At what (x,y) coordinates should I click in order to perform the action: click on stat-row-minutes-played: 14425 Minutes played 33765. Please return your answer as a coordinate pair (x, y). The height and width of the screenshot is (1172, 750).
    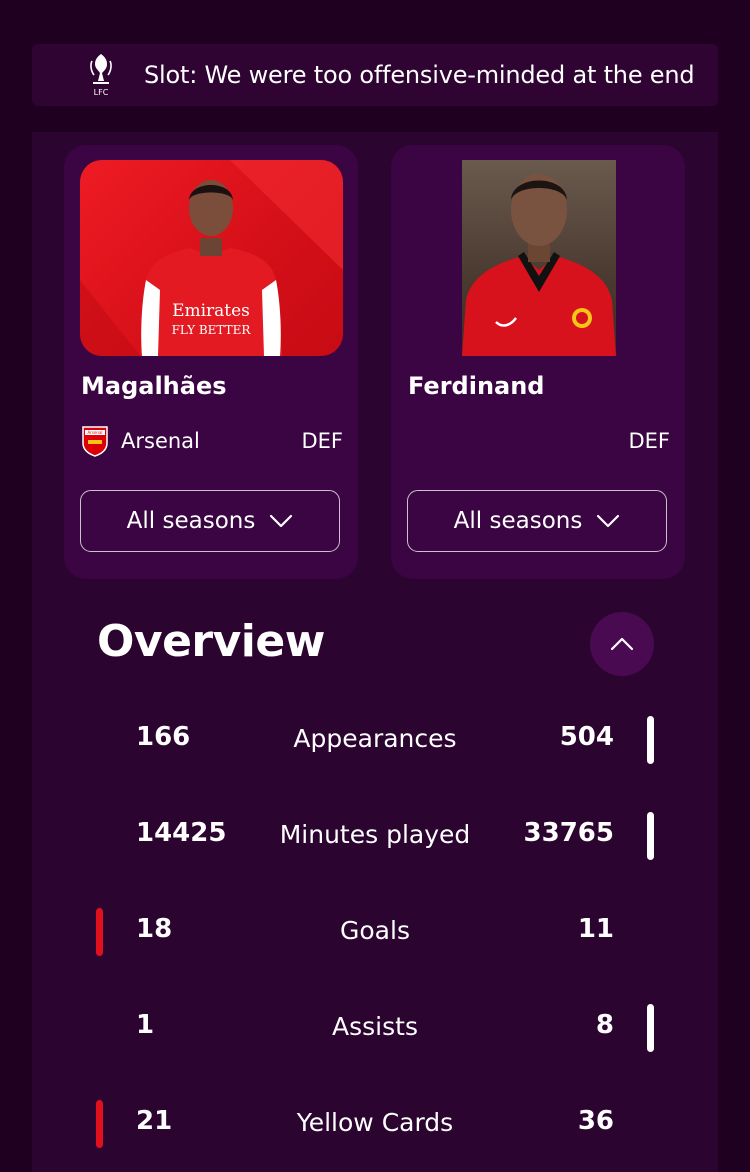
    Looking at the image, I should click on (375, 836).